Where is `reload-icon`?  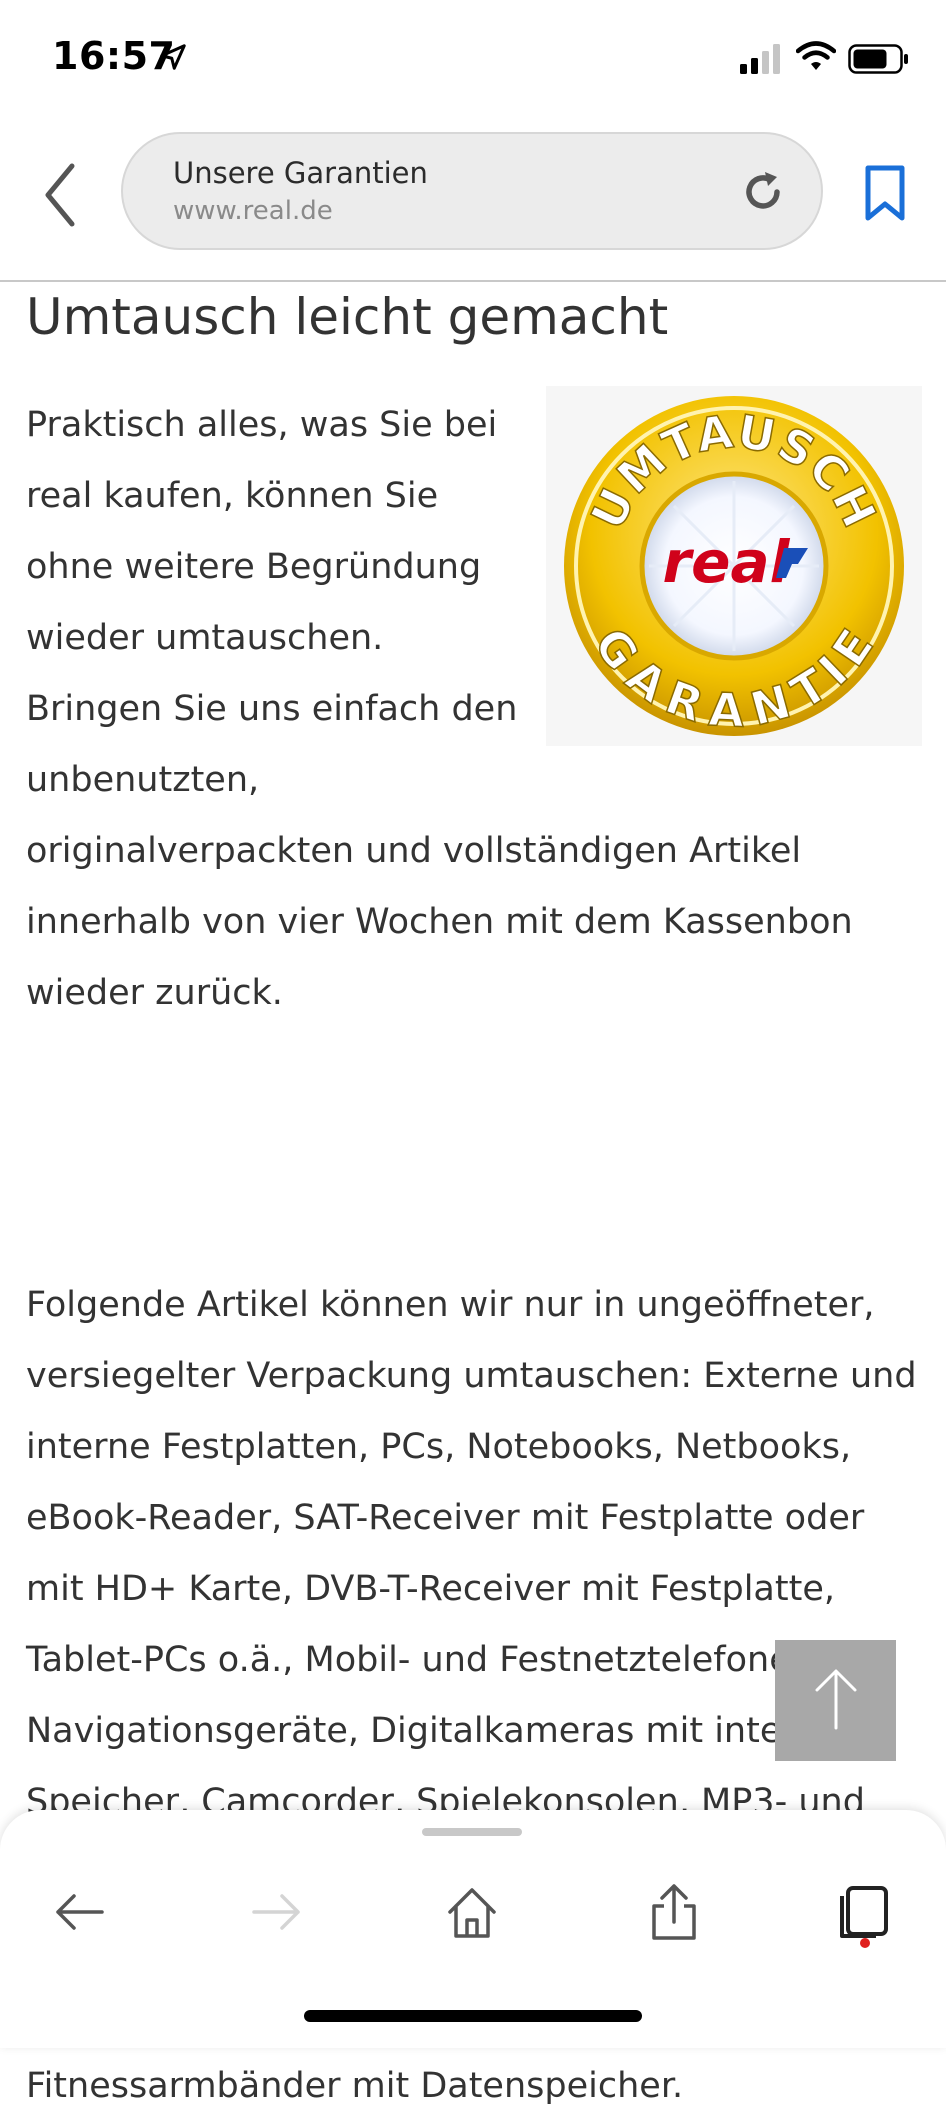
reload-icon is located at coordinates (763, 192).